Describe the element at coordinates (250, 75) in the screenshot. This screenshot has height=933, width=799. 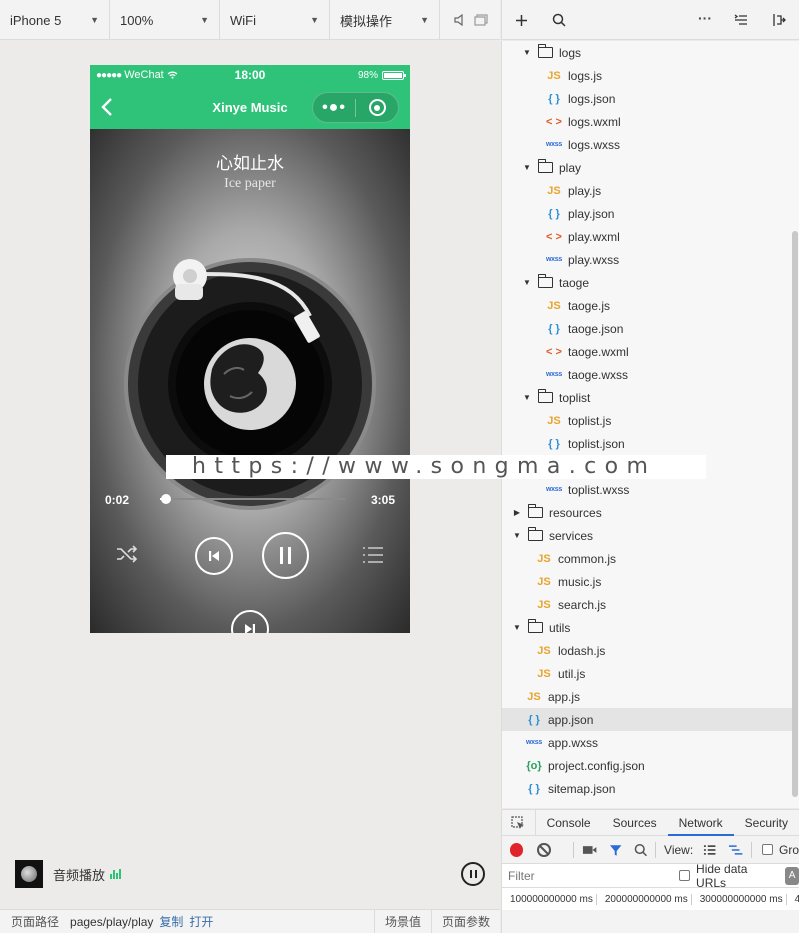
I see `status-time: 18:00` at that location.